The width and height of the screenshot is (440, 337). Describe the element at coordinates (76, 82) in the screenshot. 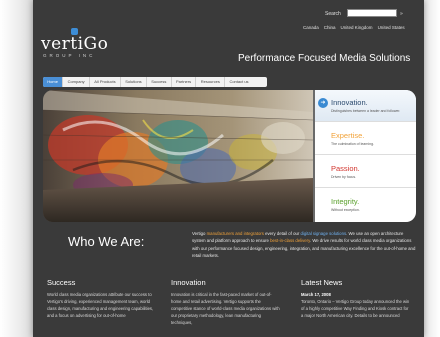

I see `nav-company: Company` at that location.